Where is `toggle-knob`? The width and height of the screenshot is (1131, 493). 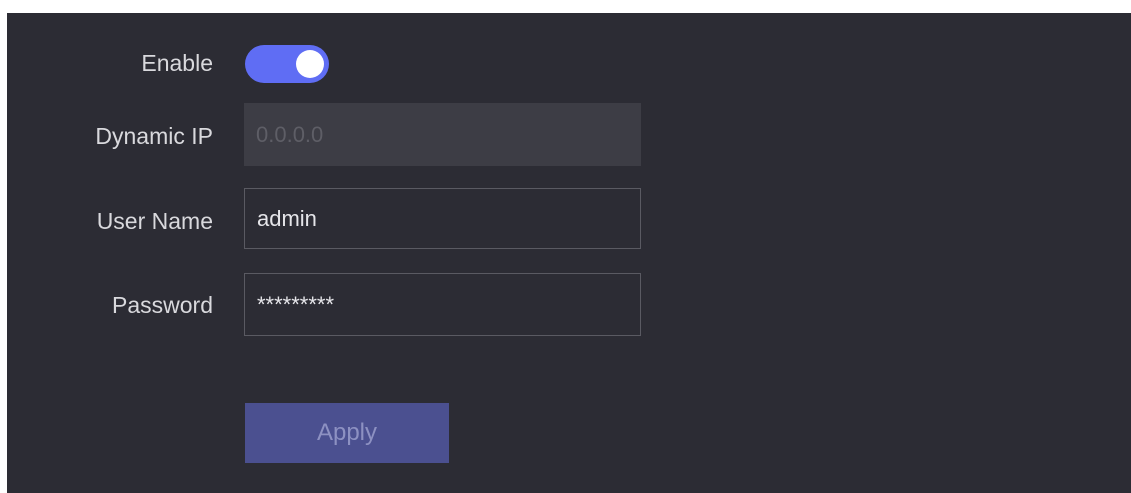 toggle-knob is located at coordinates (310, 64).